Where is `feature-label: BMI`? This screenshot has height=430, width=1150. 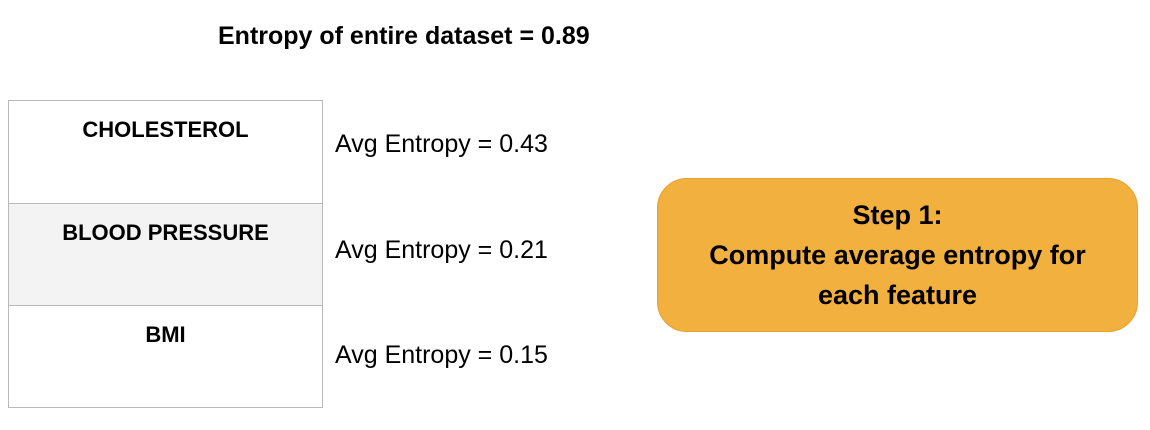
feature-label: BMI is located at coordinates (165, 334).